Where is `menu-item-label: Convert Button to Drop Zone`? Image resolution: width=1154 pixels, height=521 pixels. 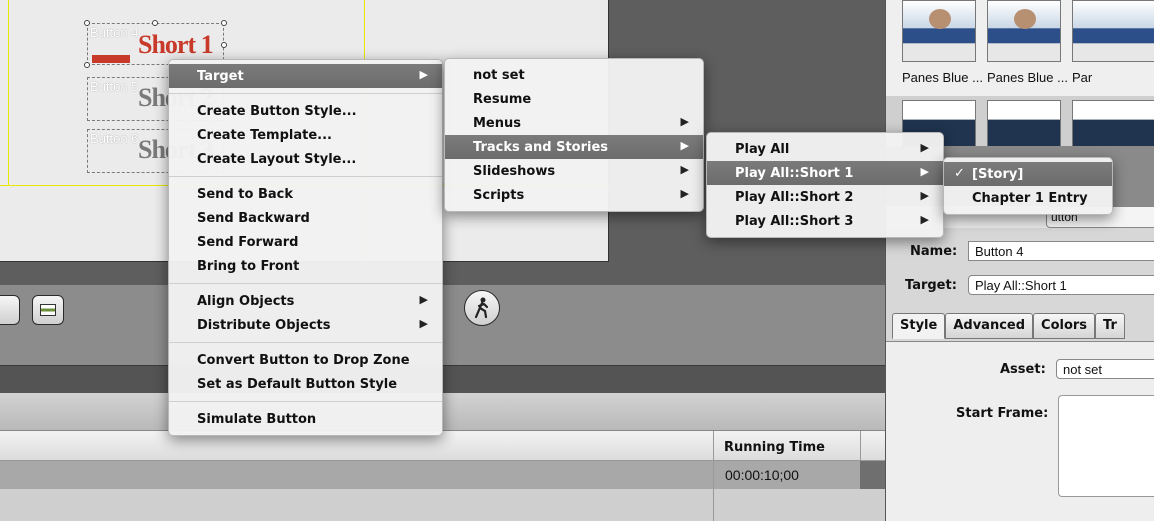
menu-item-label: Convert Button to Drop Zone is located at coordinates (303, 360).